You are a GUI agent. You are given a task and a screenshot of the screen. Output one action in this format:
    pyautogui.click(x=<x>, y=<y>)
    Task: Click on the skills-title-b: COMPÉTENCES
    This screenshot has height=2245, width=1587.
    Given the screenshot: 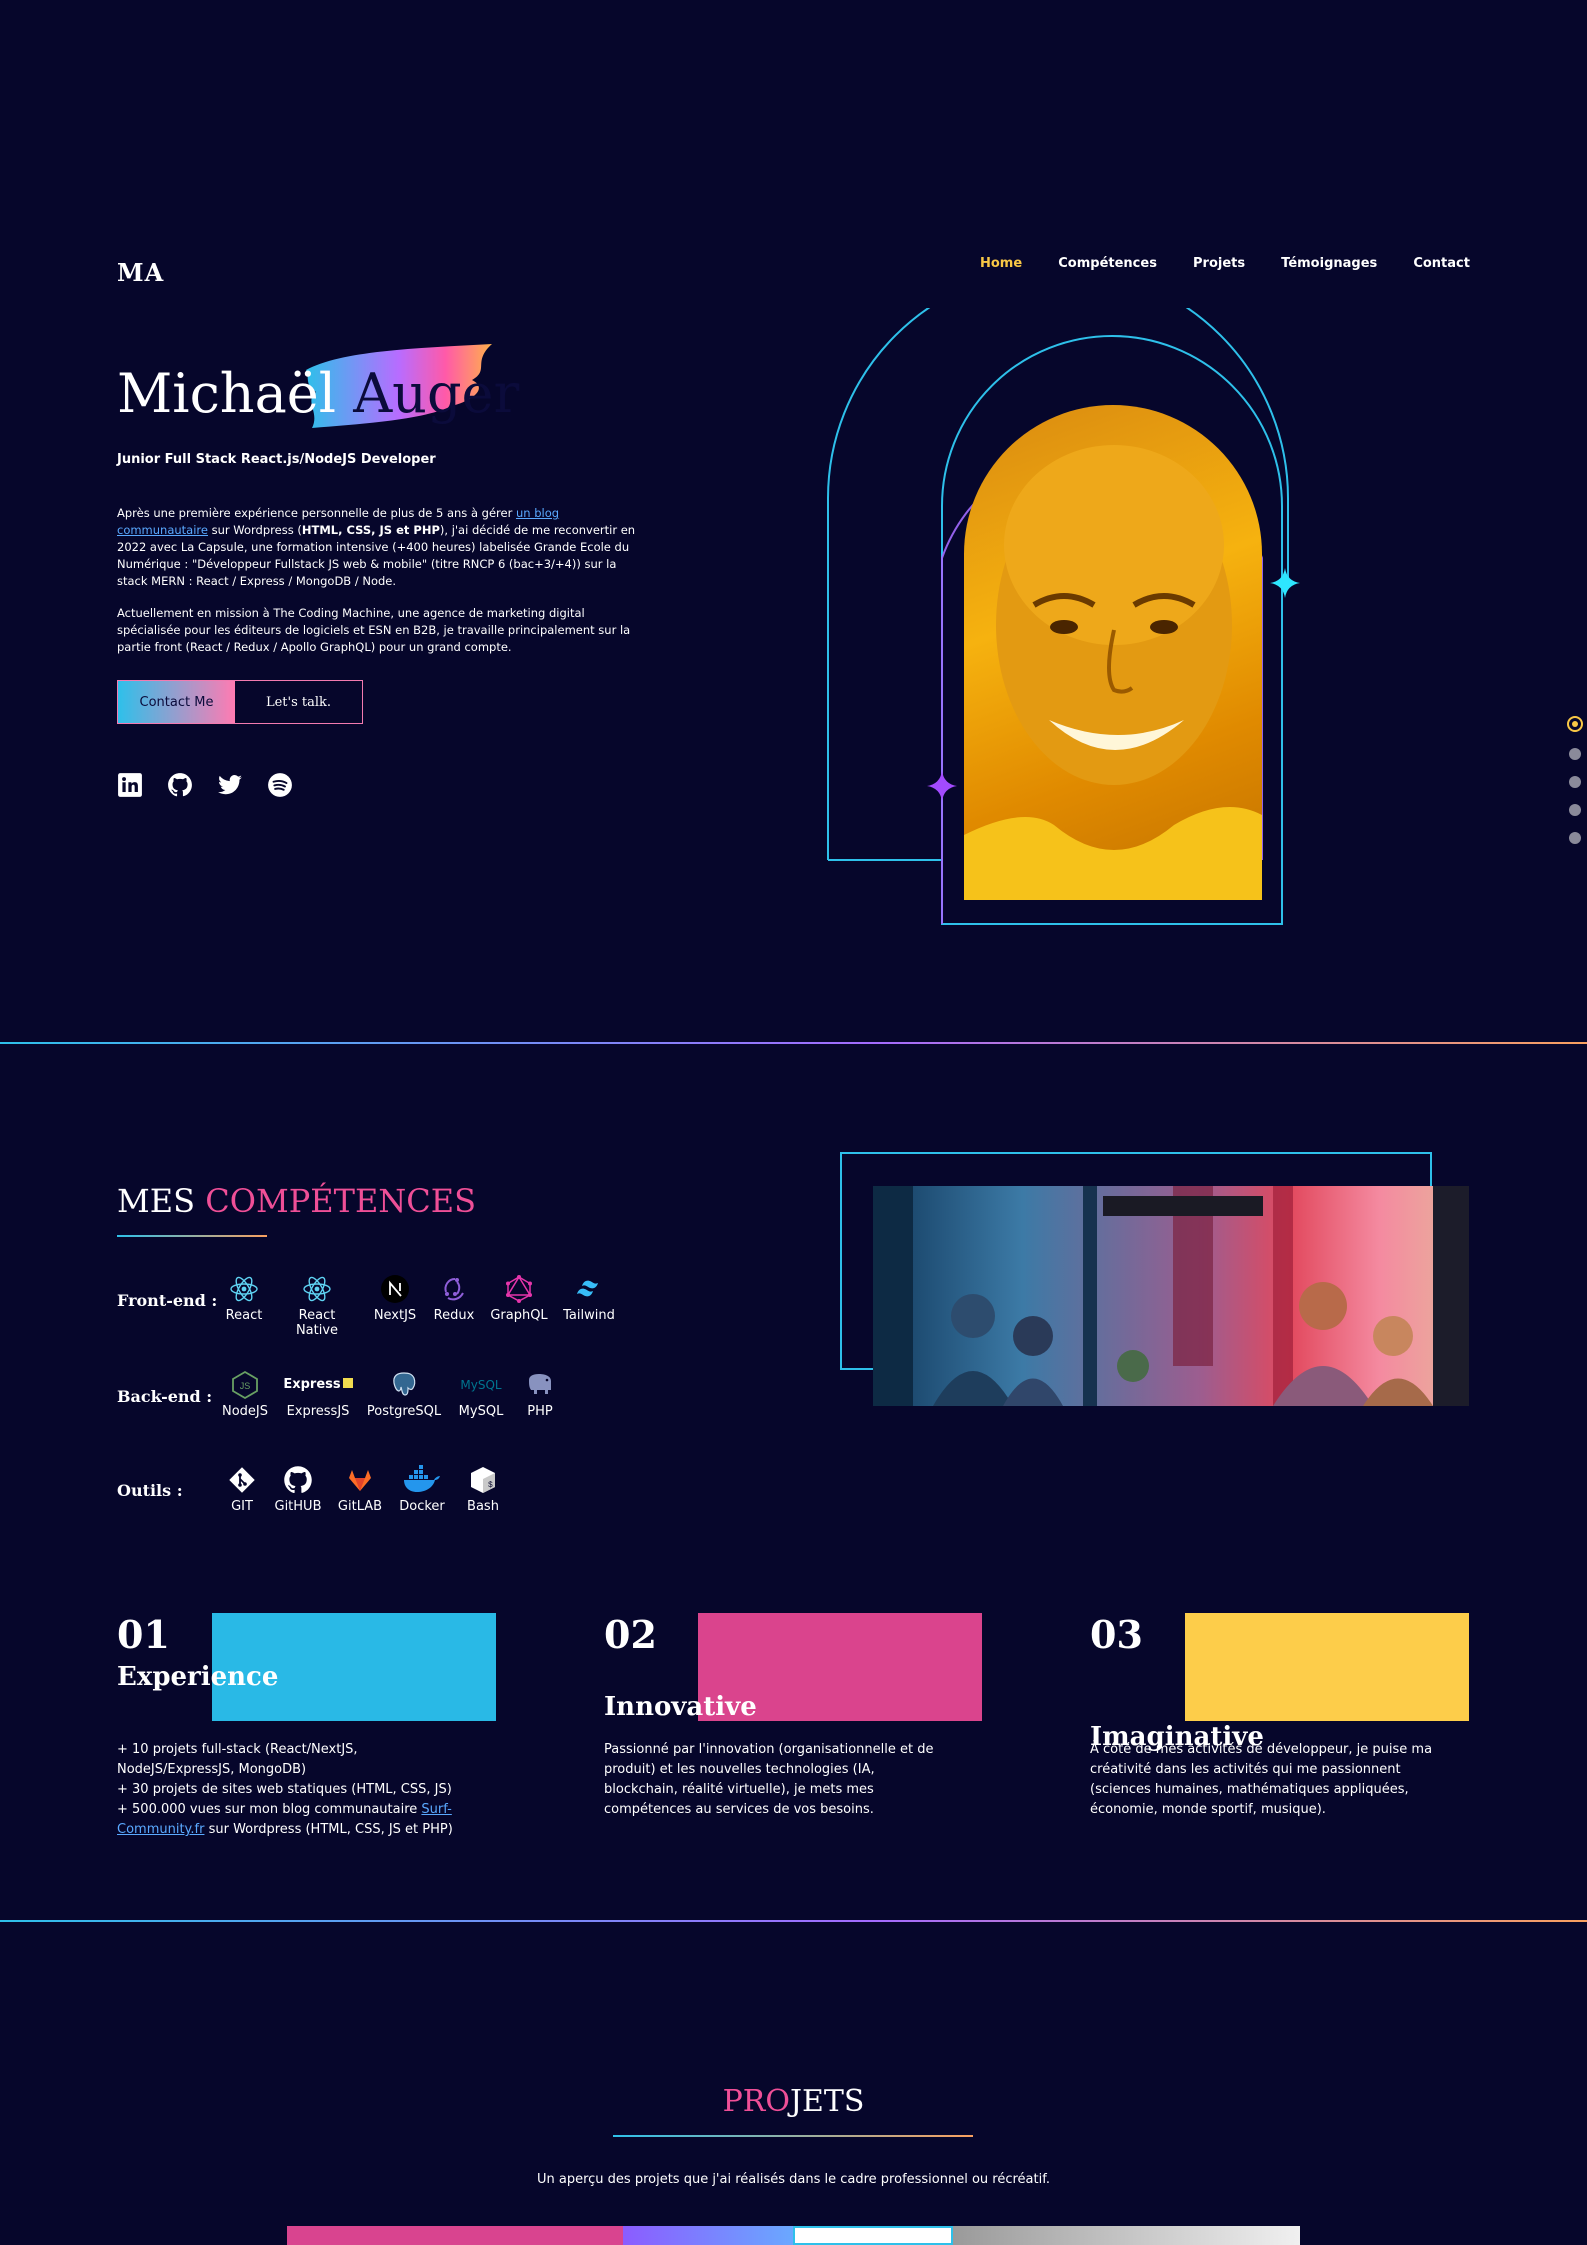 What is the action you would take?
    pyautogui.click(x=341, y=1201)
    